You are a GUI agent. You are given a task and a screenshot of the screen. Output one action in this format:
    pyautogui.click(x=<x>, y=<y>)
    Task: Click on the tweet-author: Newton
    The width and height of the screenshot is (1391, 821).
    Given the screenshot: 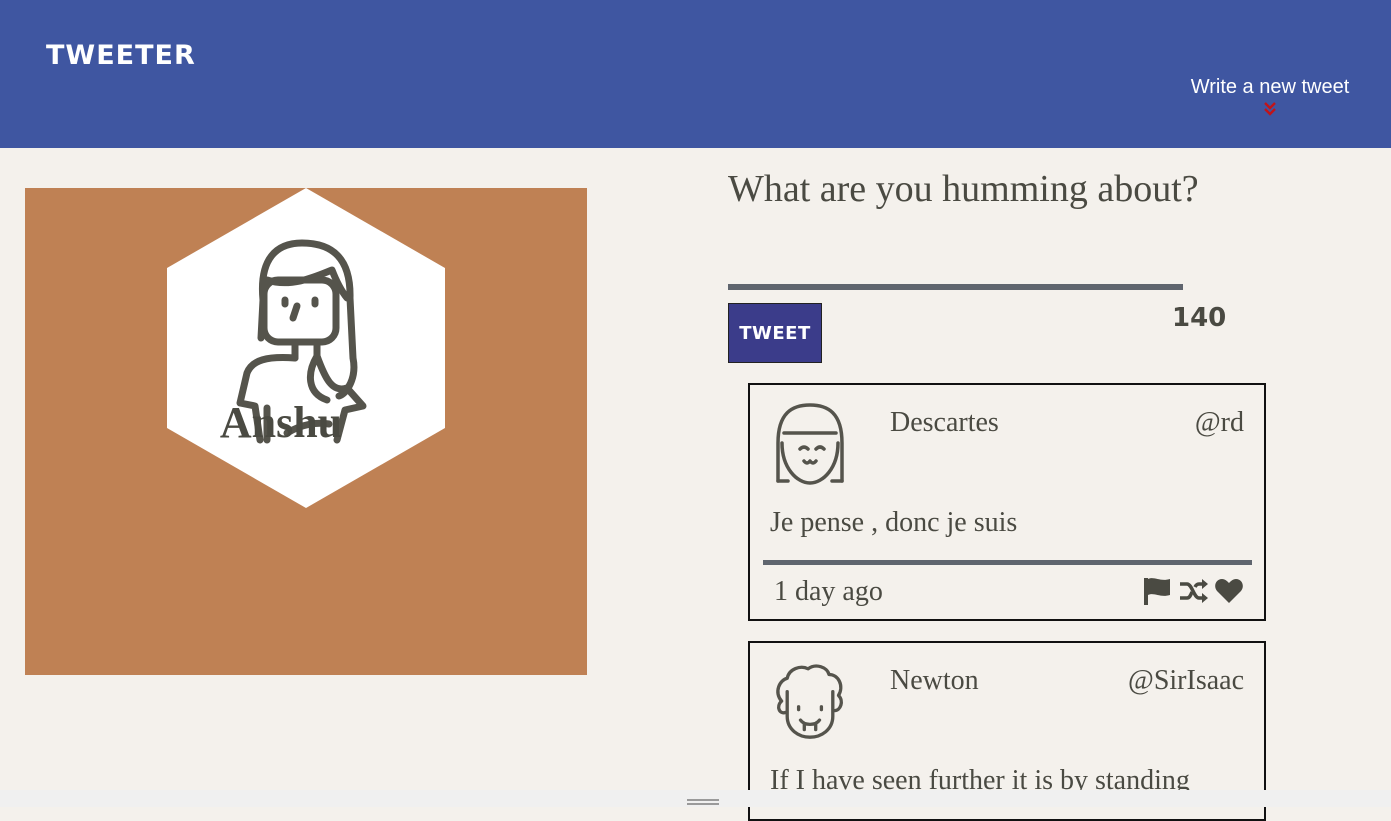 What is the action you would take?
    pyautogui.click(x=934, y=681)
    